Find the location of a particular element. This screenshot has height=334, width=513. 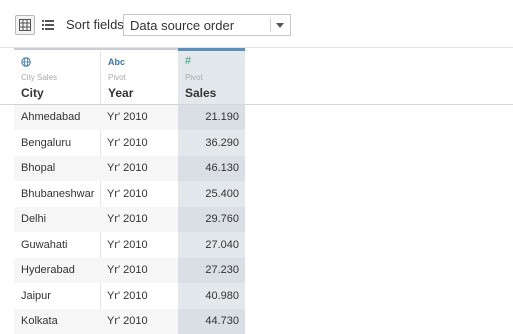

toolbar: Sort fields Data source order is located at coordinates (256, 24).